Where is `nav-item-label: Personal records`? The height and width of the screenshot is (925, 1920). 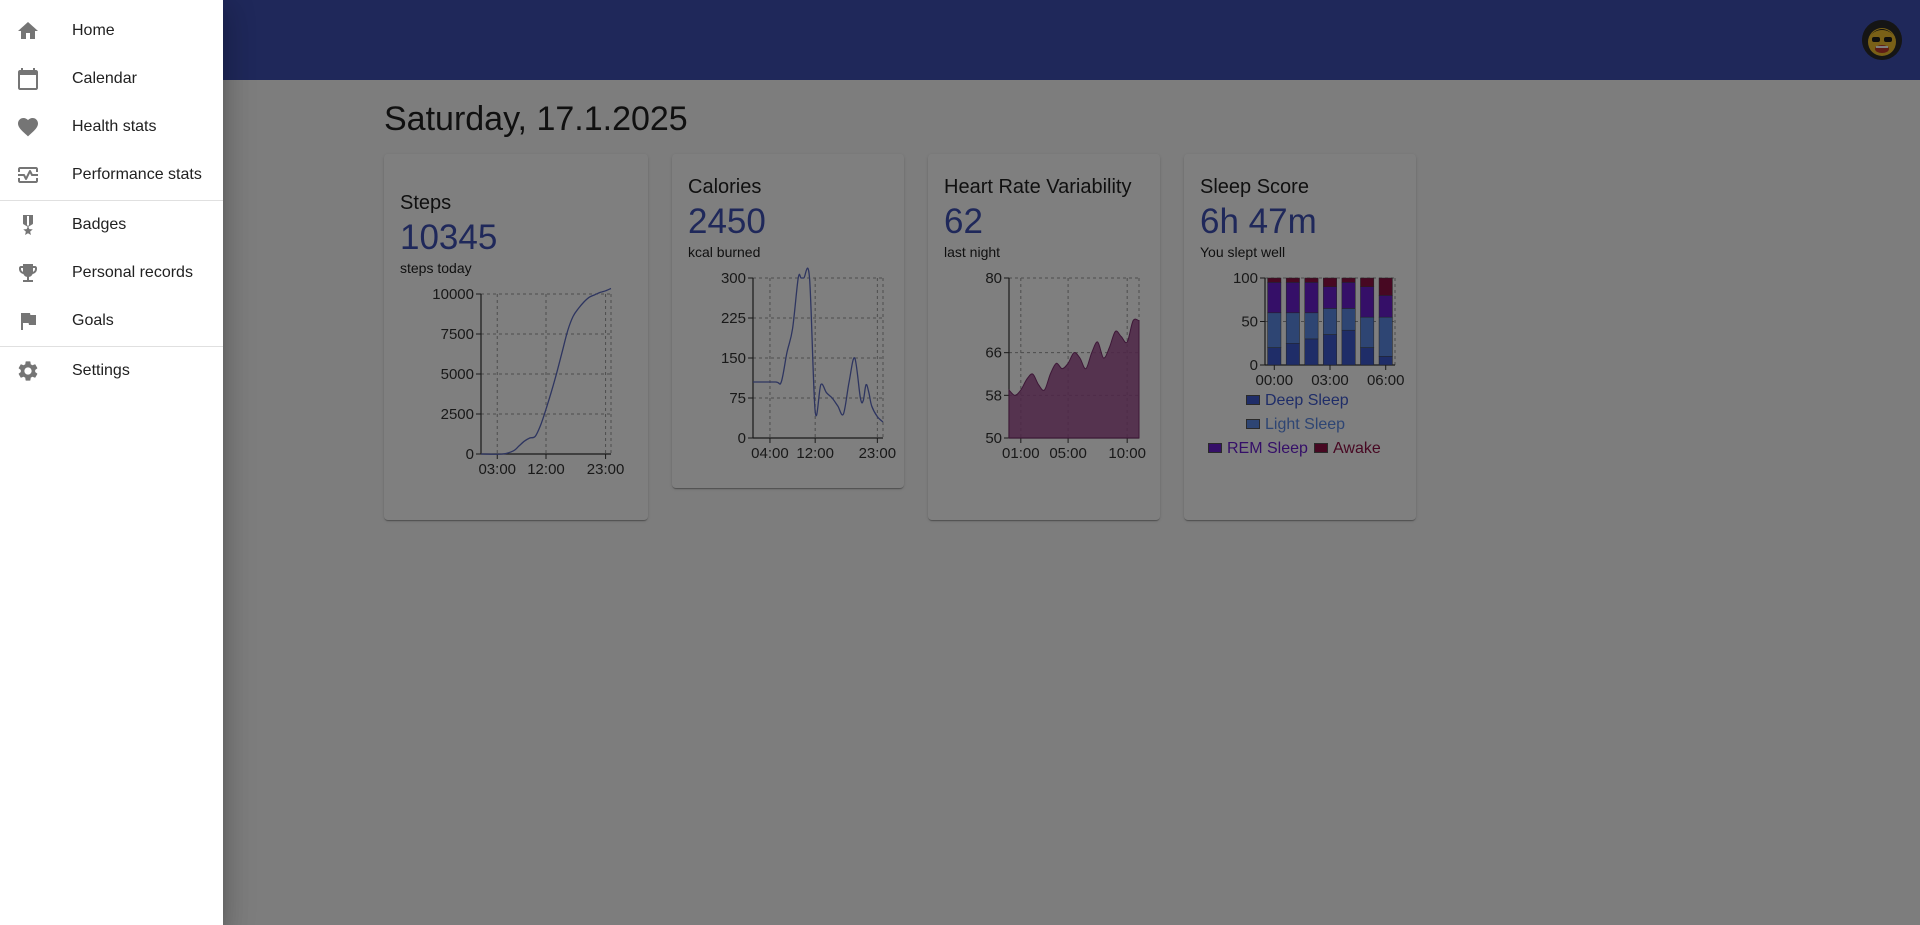
nav-item-label: Personal records is located at coordinates (132, 272).